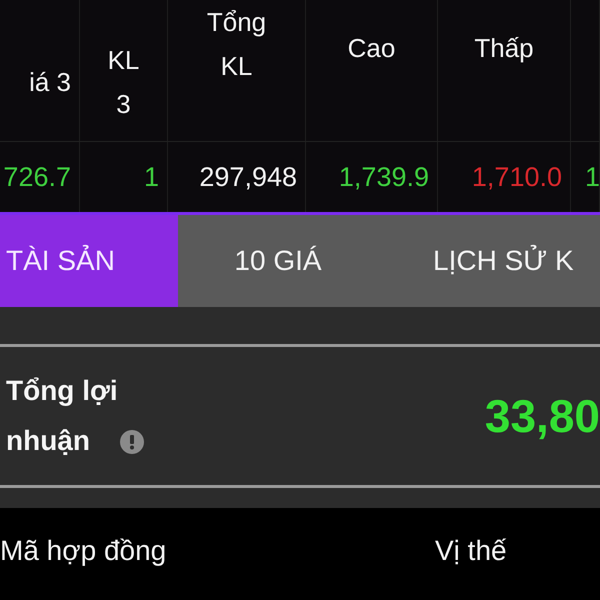 Image resolution: width=600 pixels, height=600 pixels. Describe the element at coordinates (84, 551) in the screenshot. I see `column-header: Mã hợp đồng` at that location.